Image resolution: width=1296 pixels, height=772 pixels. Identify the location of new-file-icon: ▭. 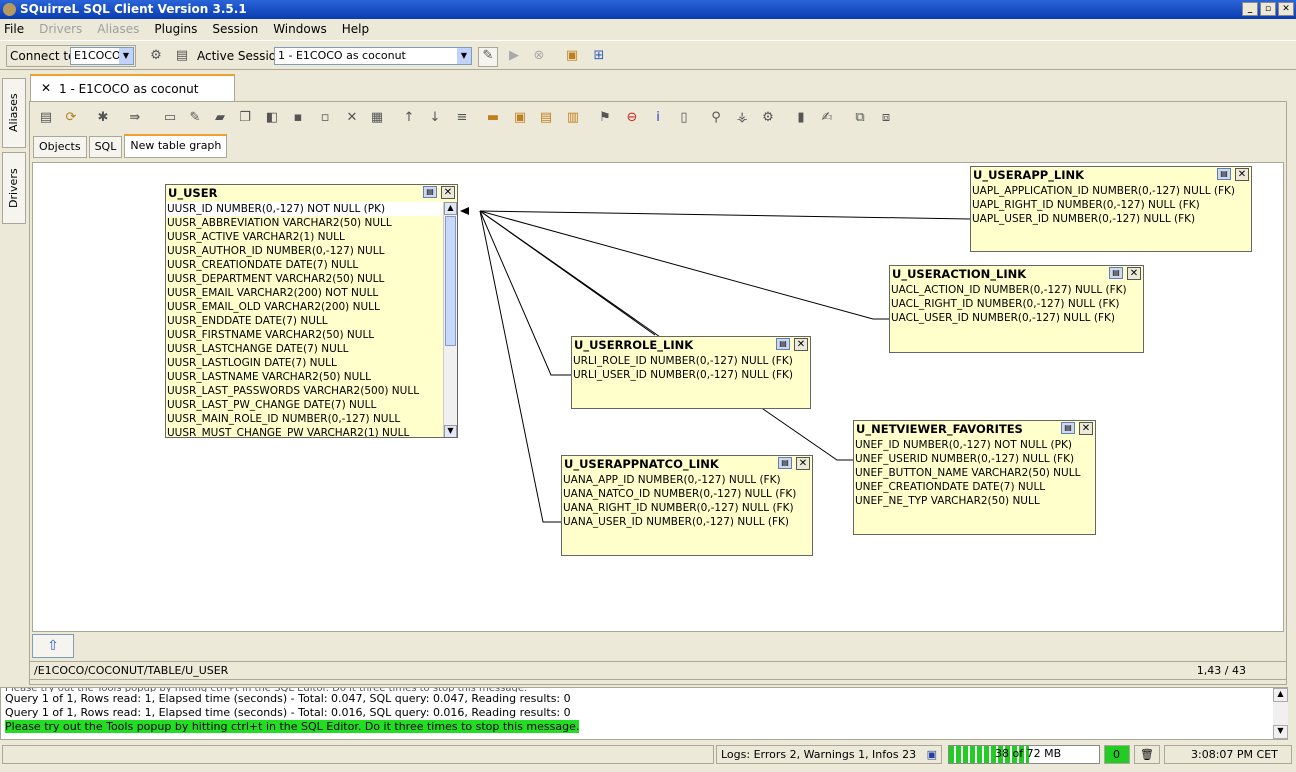
(170, 118).